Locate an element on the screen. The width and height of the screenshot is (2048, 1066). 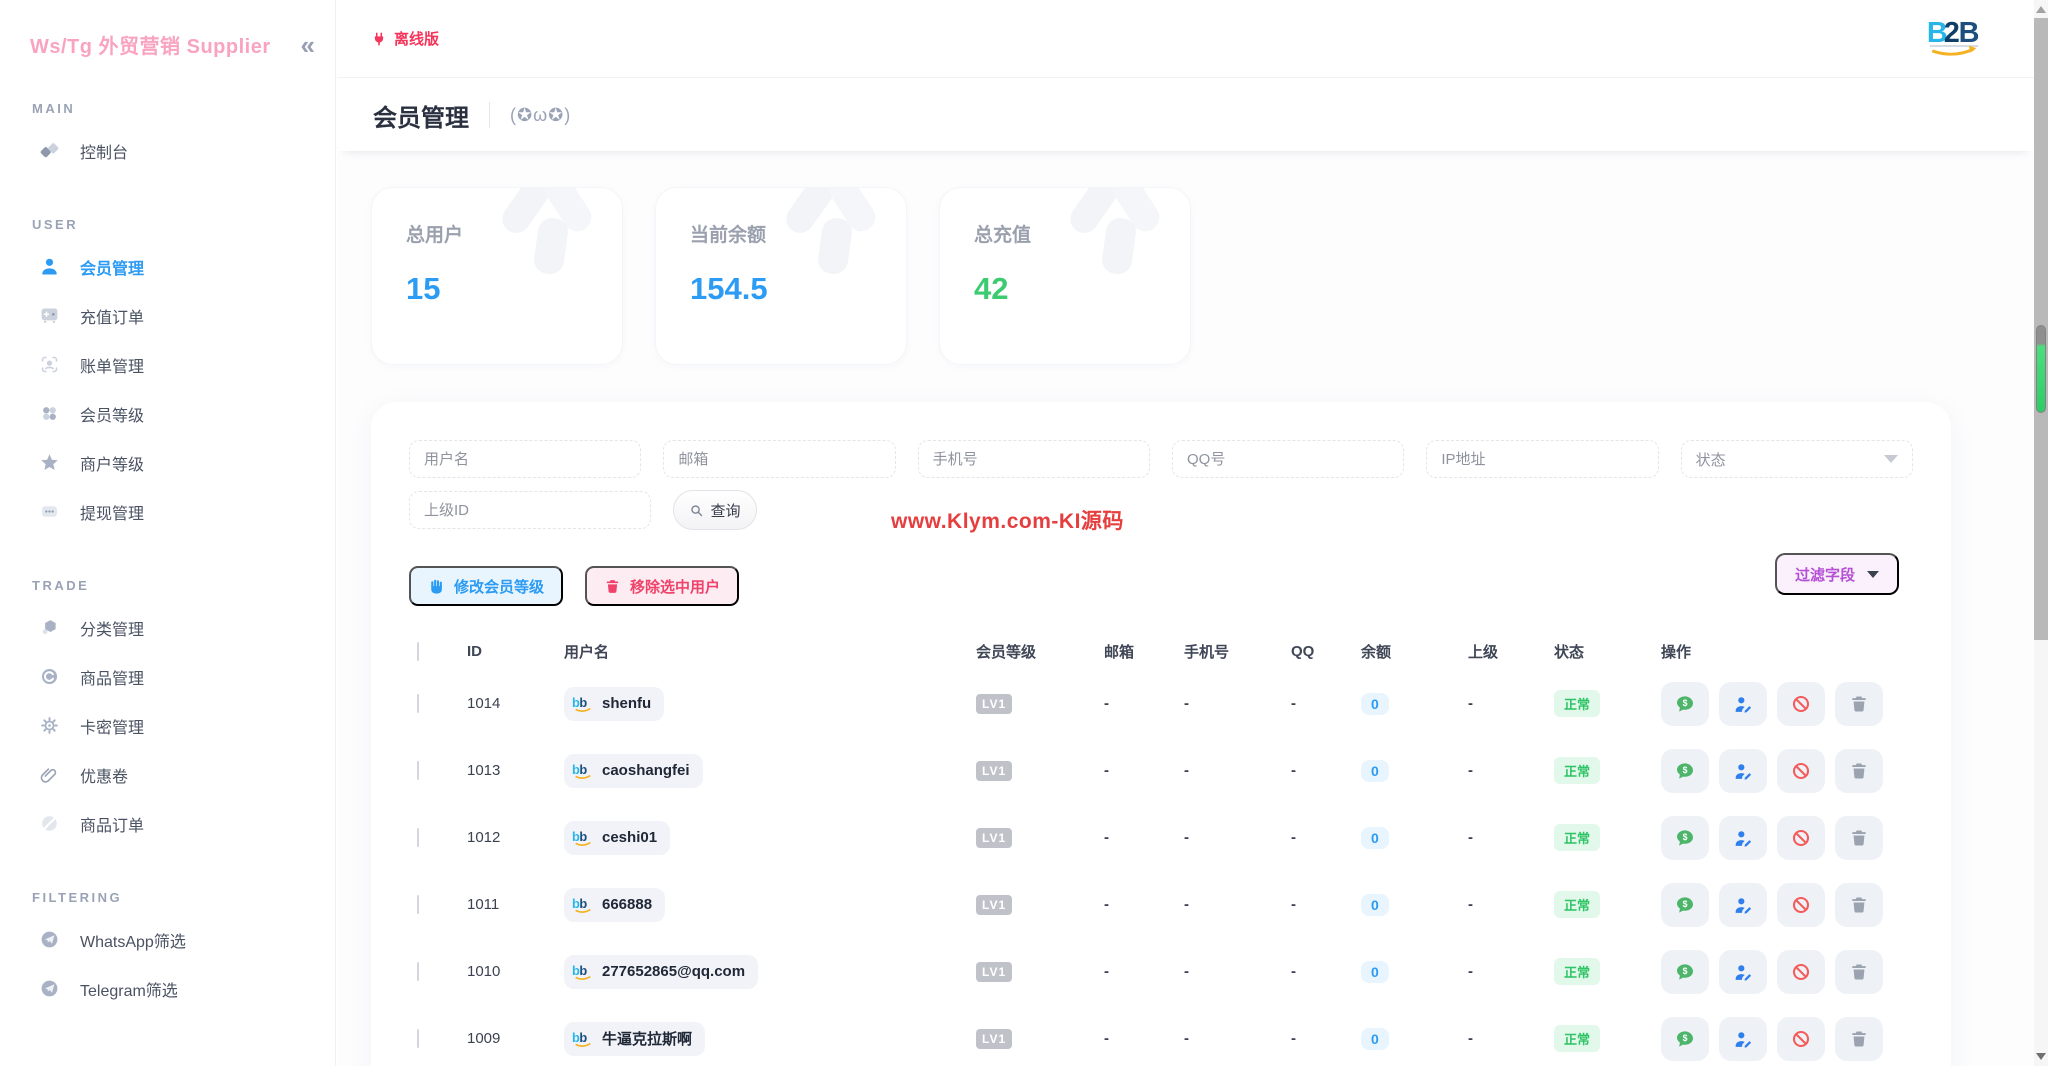
comment-dollar-icon: $ is located at coordinates (1685, 837).